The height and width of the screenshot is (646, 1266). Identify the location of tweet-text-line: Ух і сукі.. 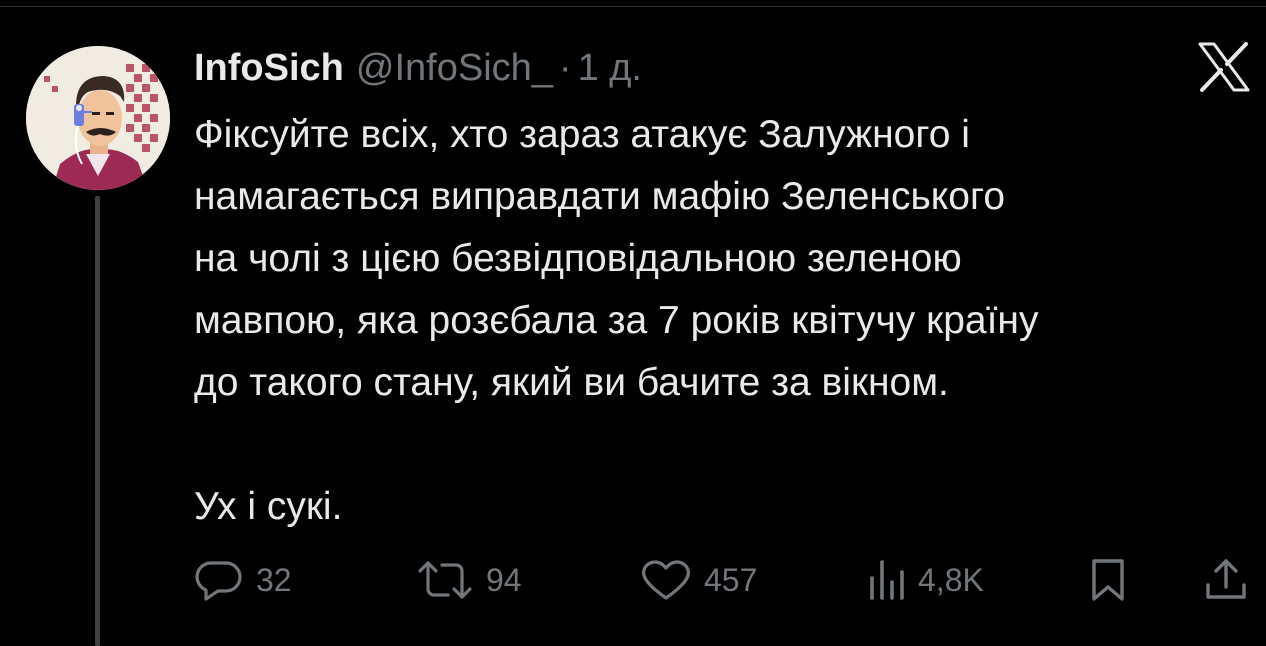
(268, 506).